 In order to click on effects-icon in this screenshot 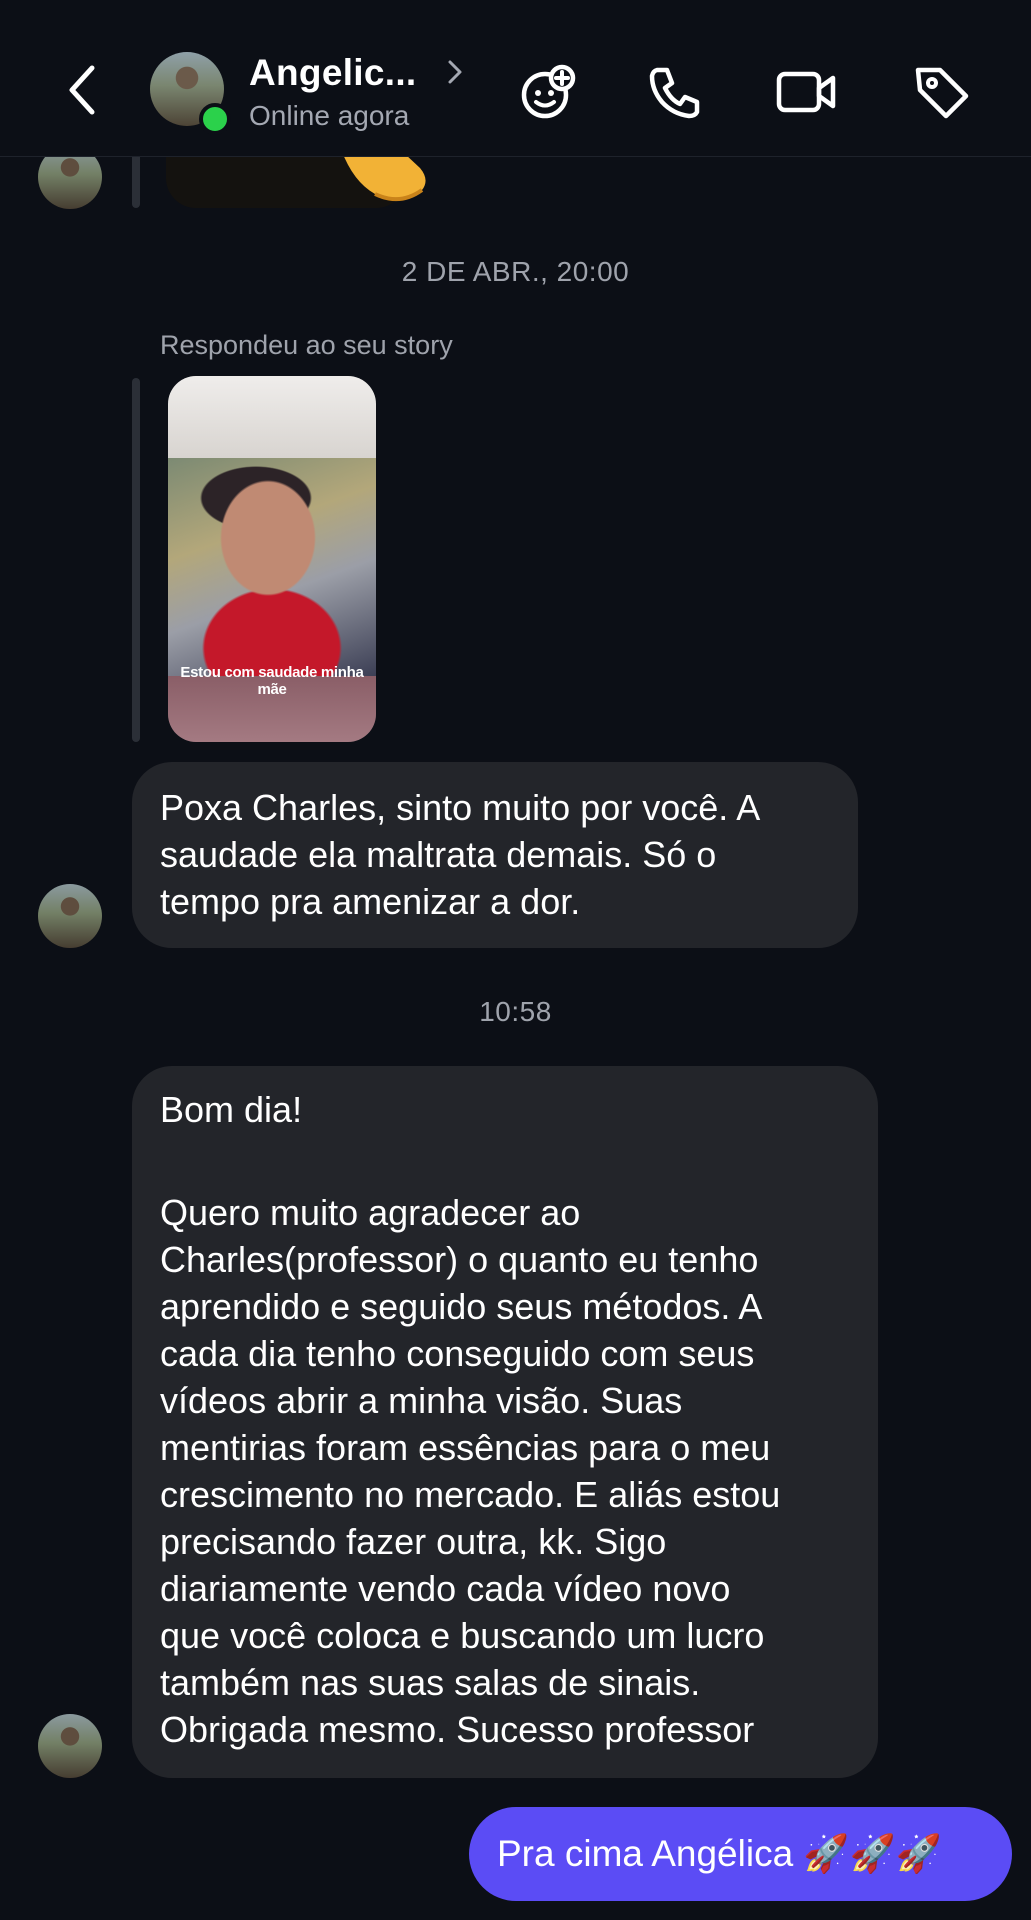, I will do `click(548, 92)`.